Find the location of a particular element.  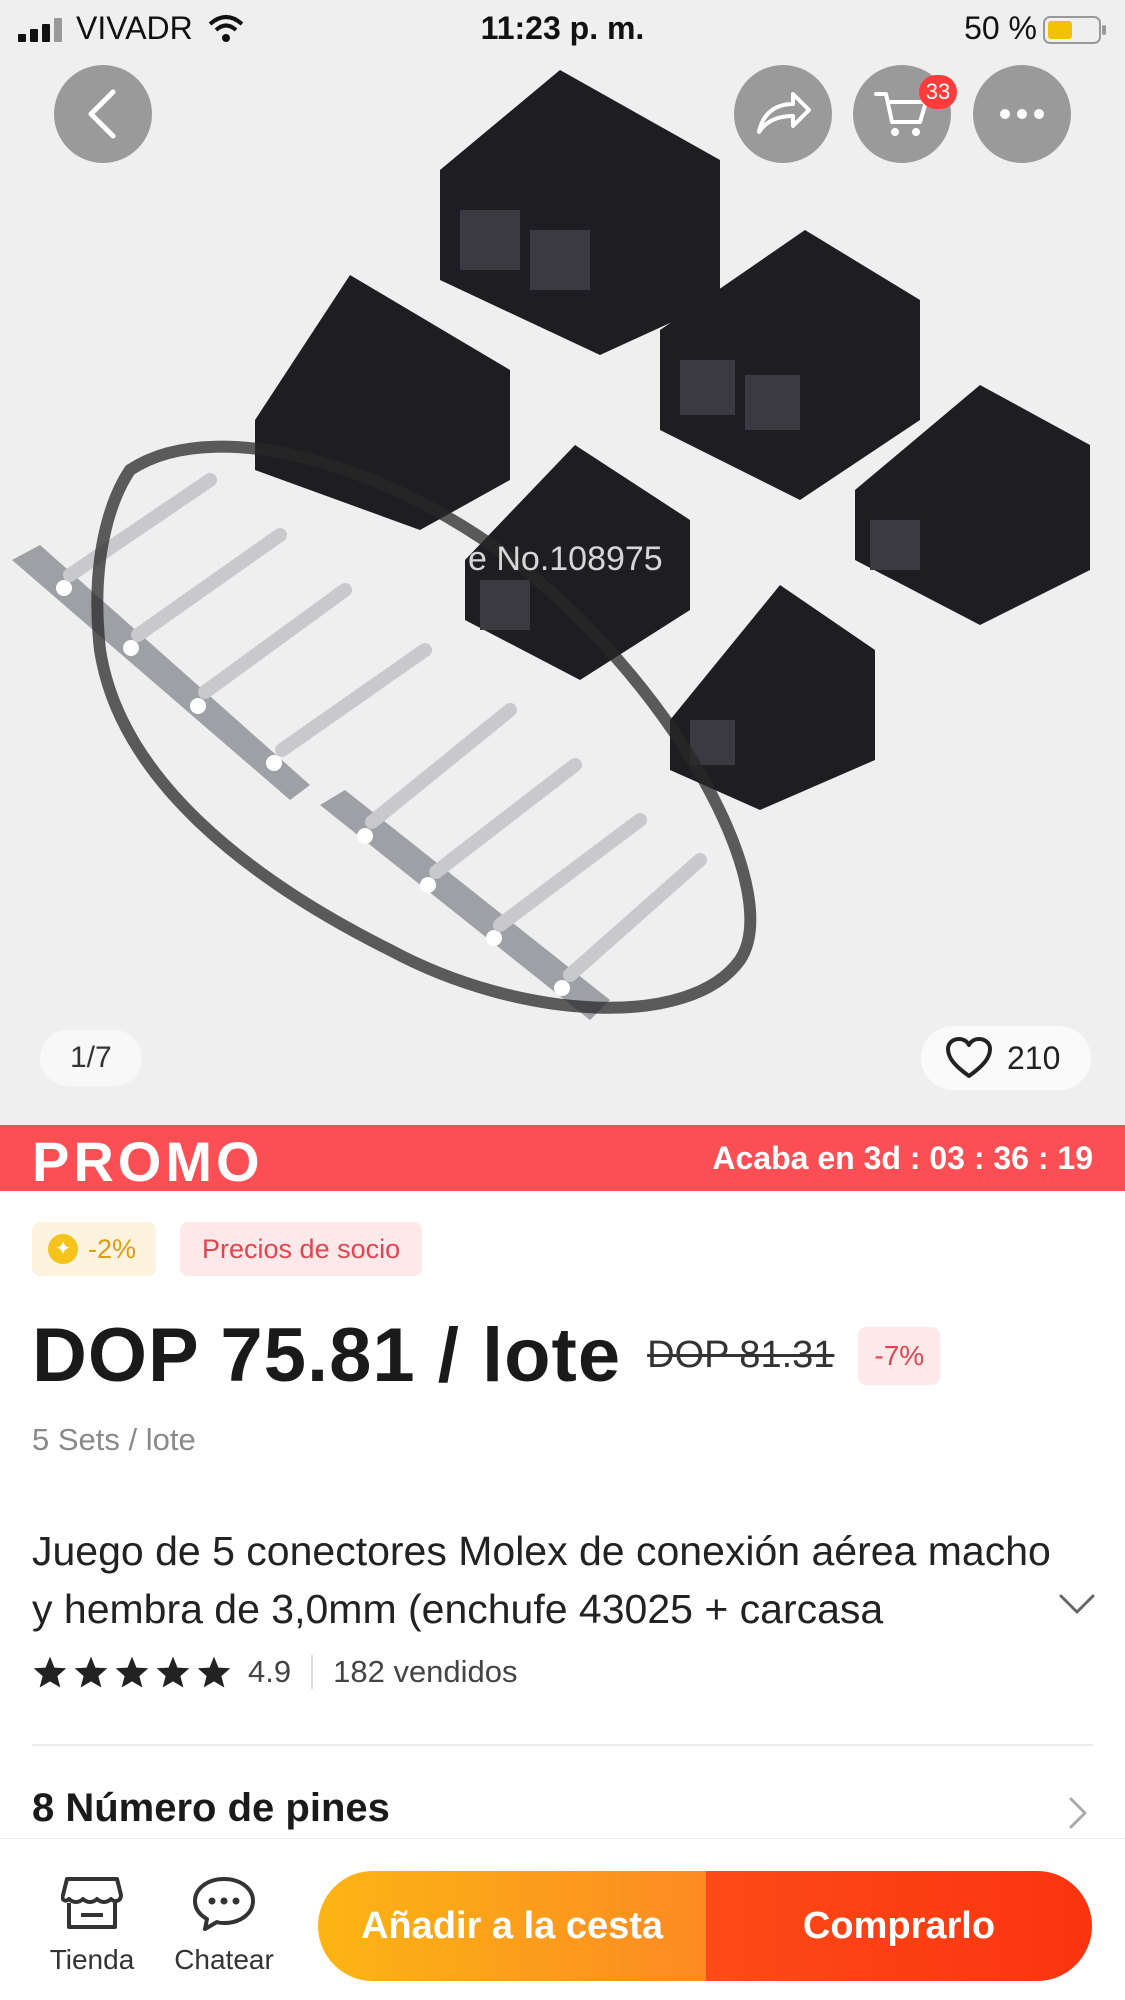

promo-banner: PROMO Acaba en 3d : 03 : 36 : 19 is located at coordinates (562, 1159).